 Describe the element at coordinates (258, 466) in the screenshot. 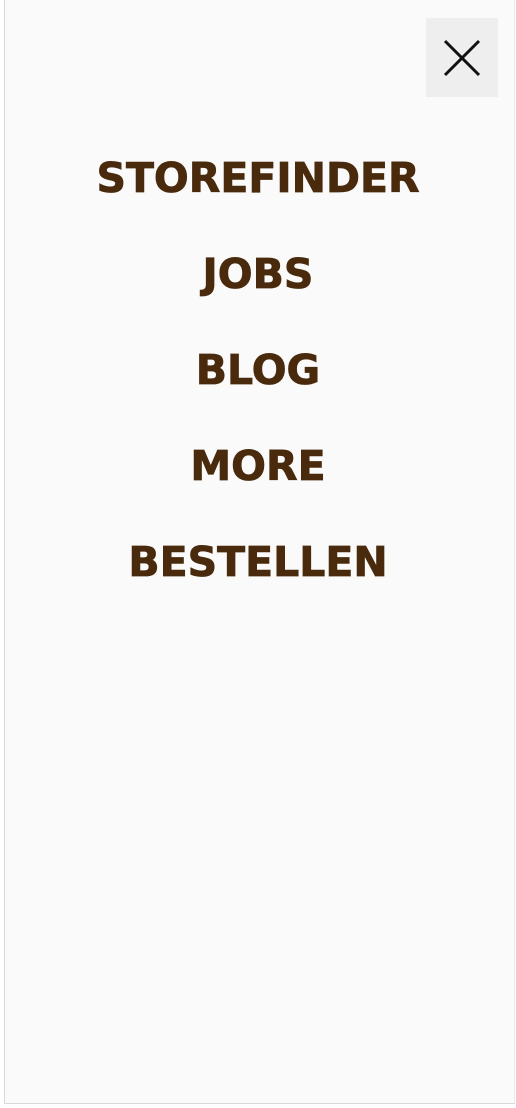

I see `nav-item-more: MORE` at that location.